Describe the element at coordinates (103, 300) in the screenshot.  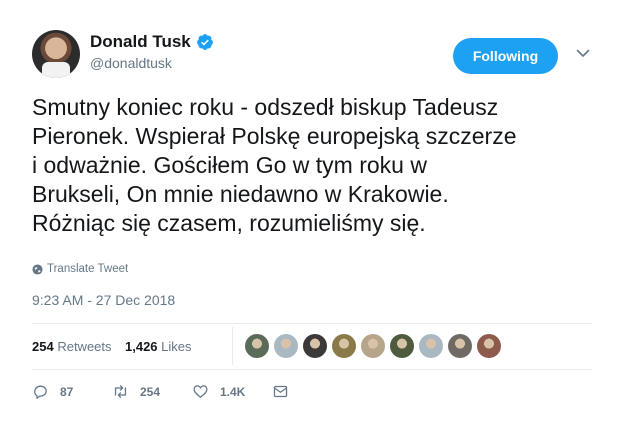
I see `tweet-timestamp: 9:23 AM - 27 Dec 2018` at that location.